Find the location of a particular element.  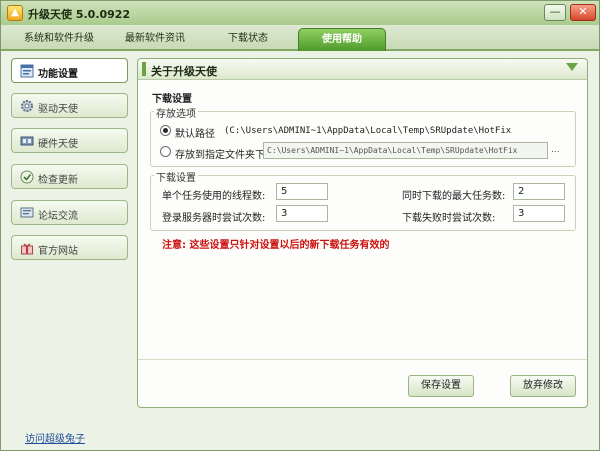

fail-retry-input: 3 is located at coordinates (539, 213).